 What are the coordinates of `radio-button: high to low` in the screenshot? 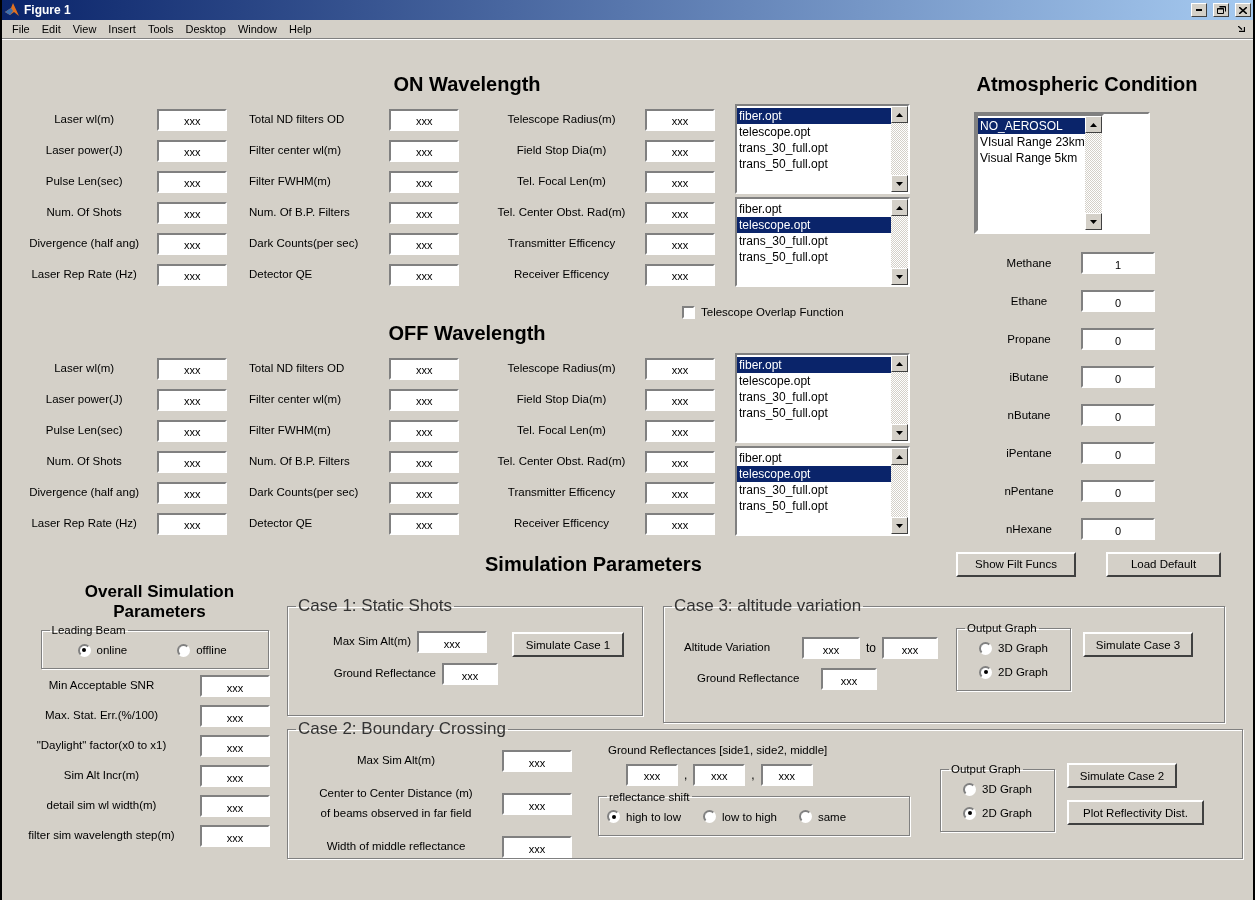 It's located at (644, 816).